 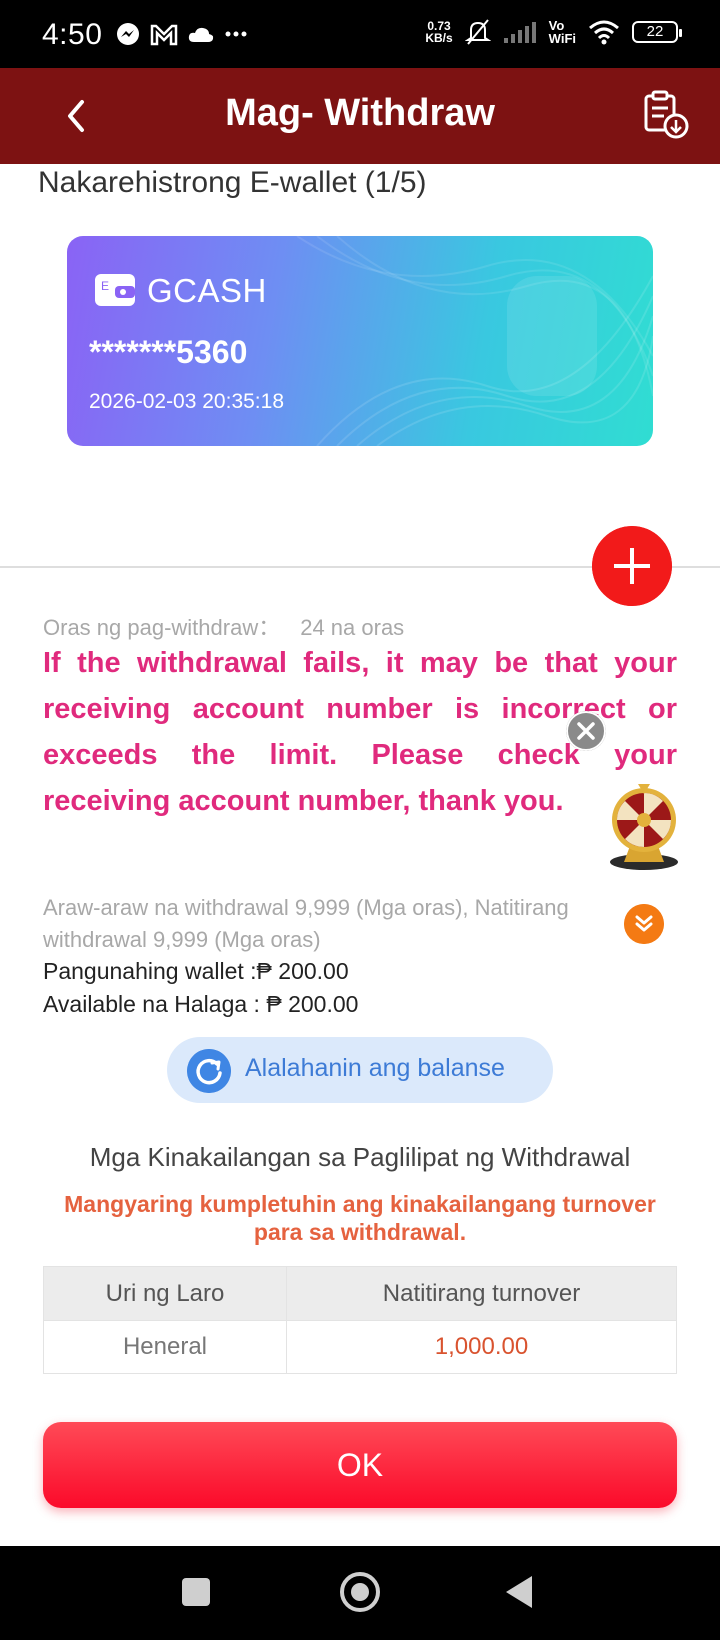 I want to click on net-speed: 0.73 KB/s, so click(x=438, y=32).